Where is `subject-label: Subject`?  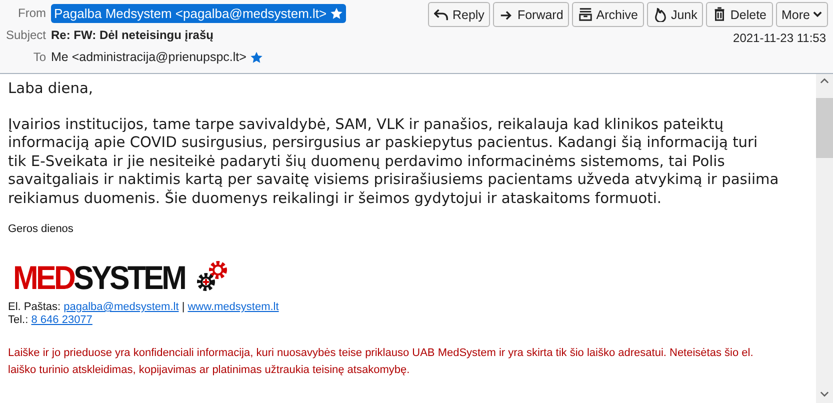
subject-label: Subject is located at coordinates (25, 35).